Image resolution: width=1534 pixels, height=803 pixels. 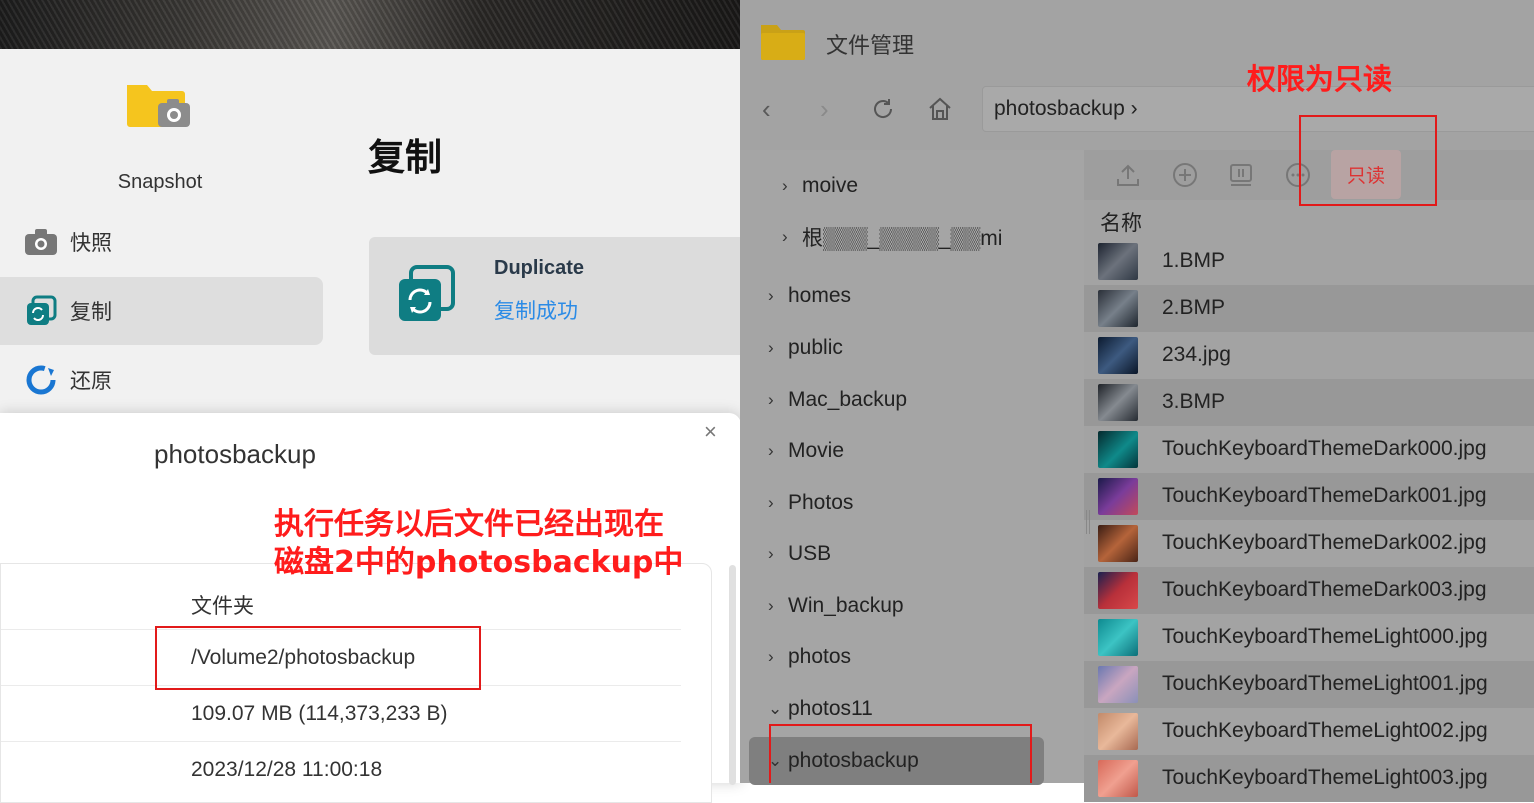 What do you see at coordinates (810, 553) in the screenshot?
I see `tree-item-label: USB` at bounding box center [810, 553].